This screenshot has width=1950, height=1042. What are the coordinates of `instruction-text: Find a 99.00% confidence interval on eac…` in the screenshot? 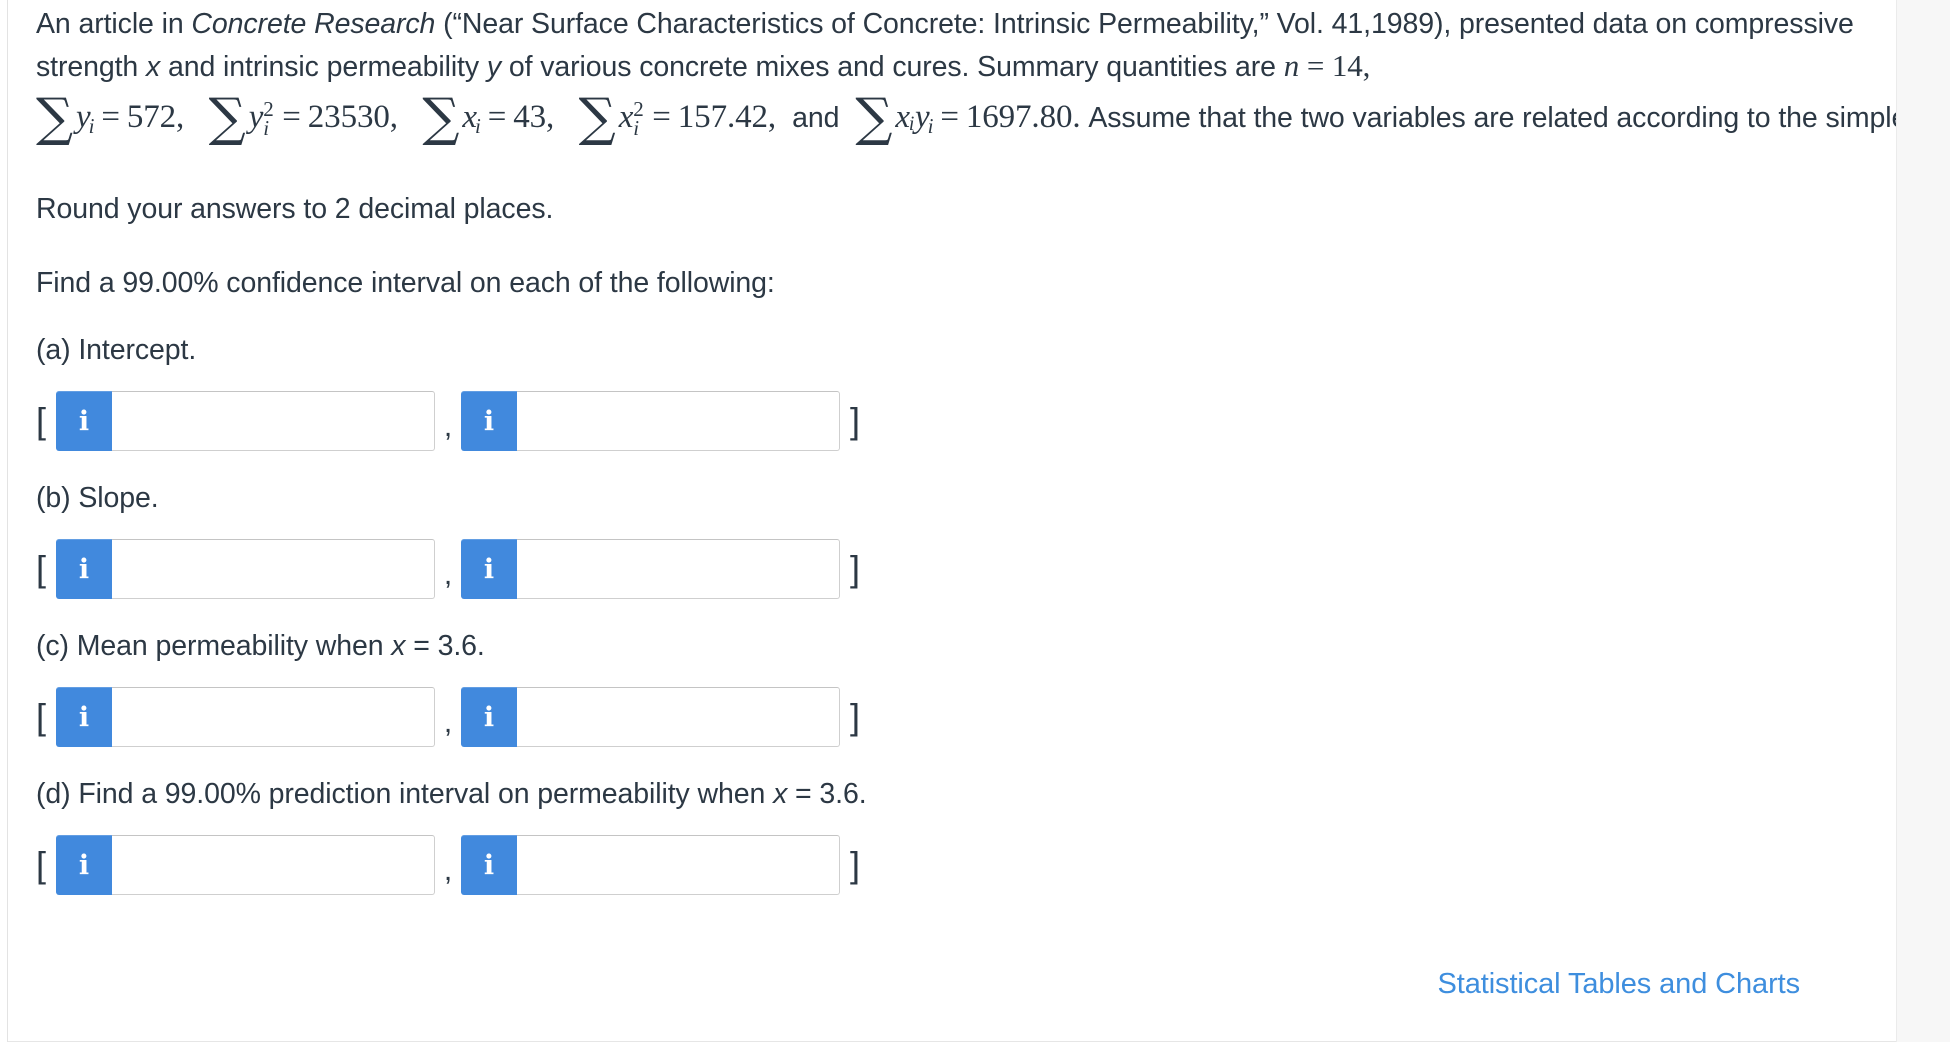 It's located at (405, 283).